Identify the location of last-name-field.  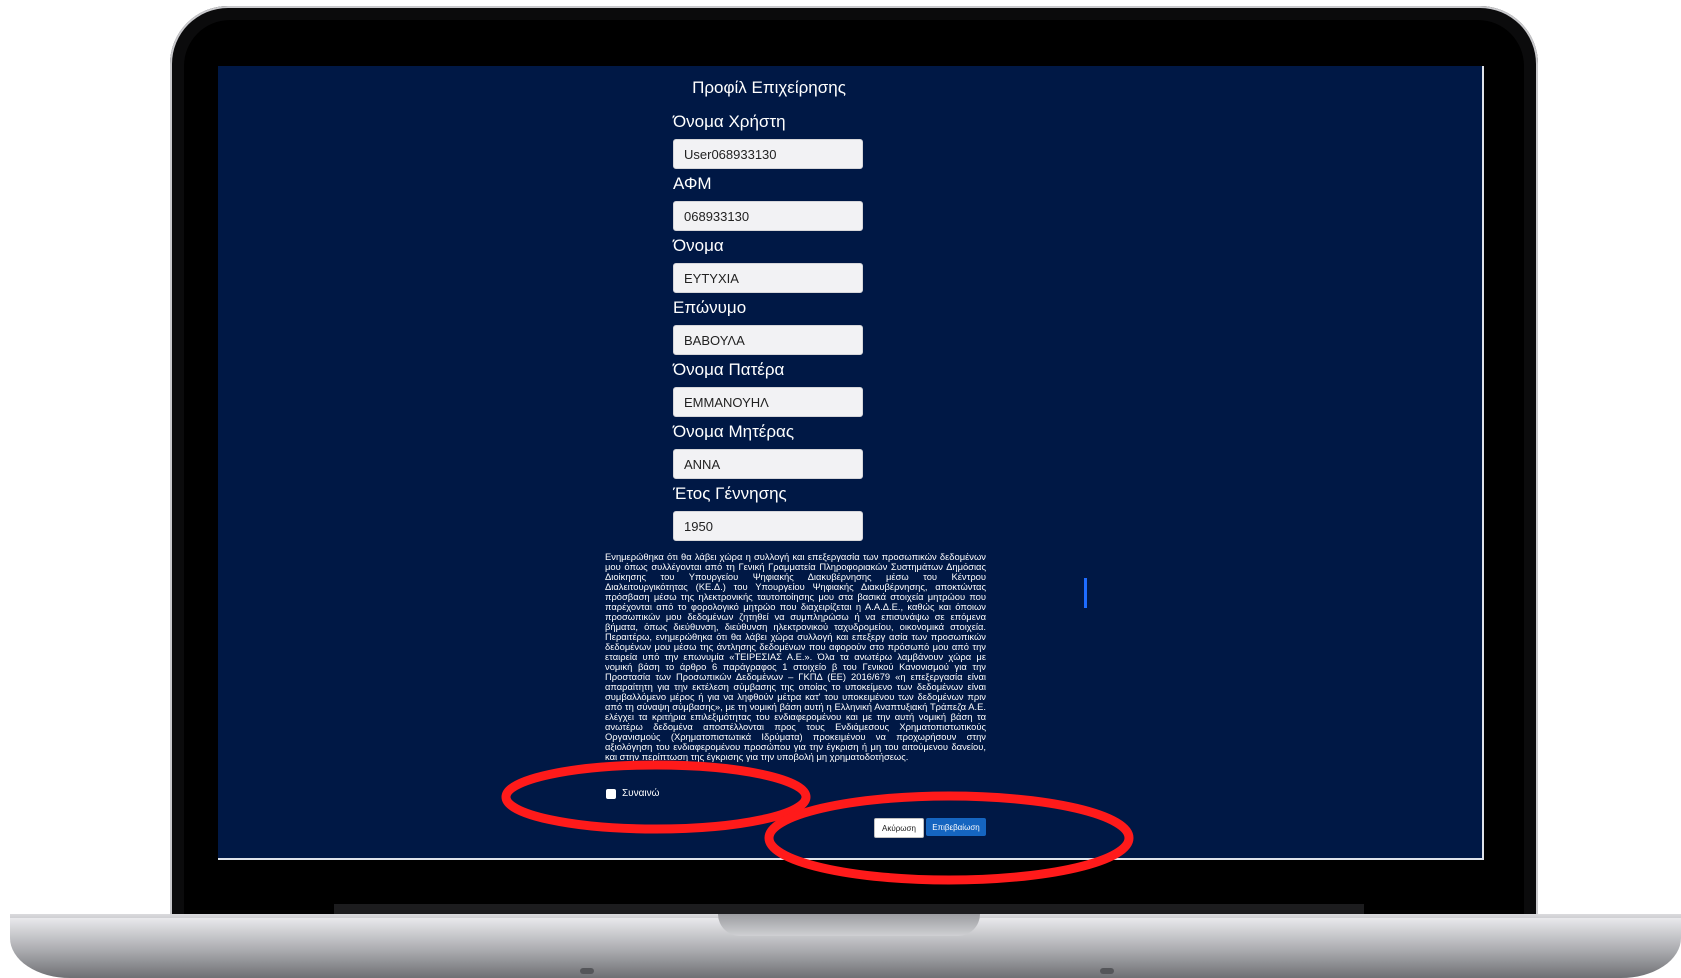
(768, 340).